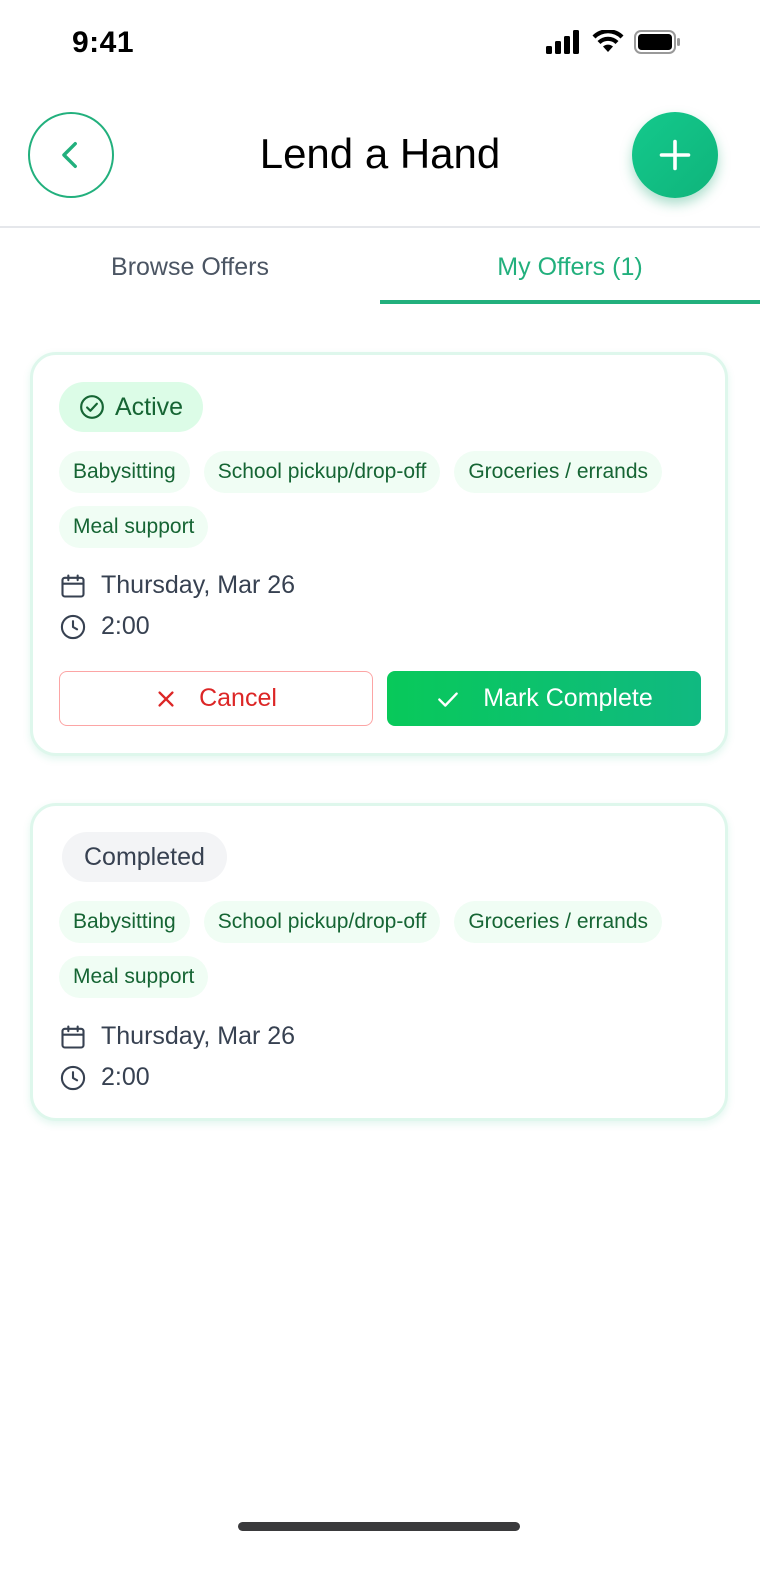  Describe the element at coordinates (379, 1526) in the screenshot. I see `home-indicator` at that location.